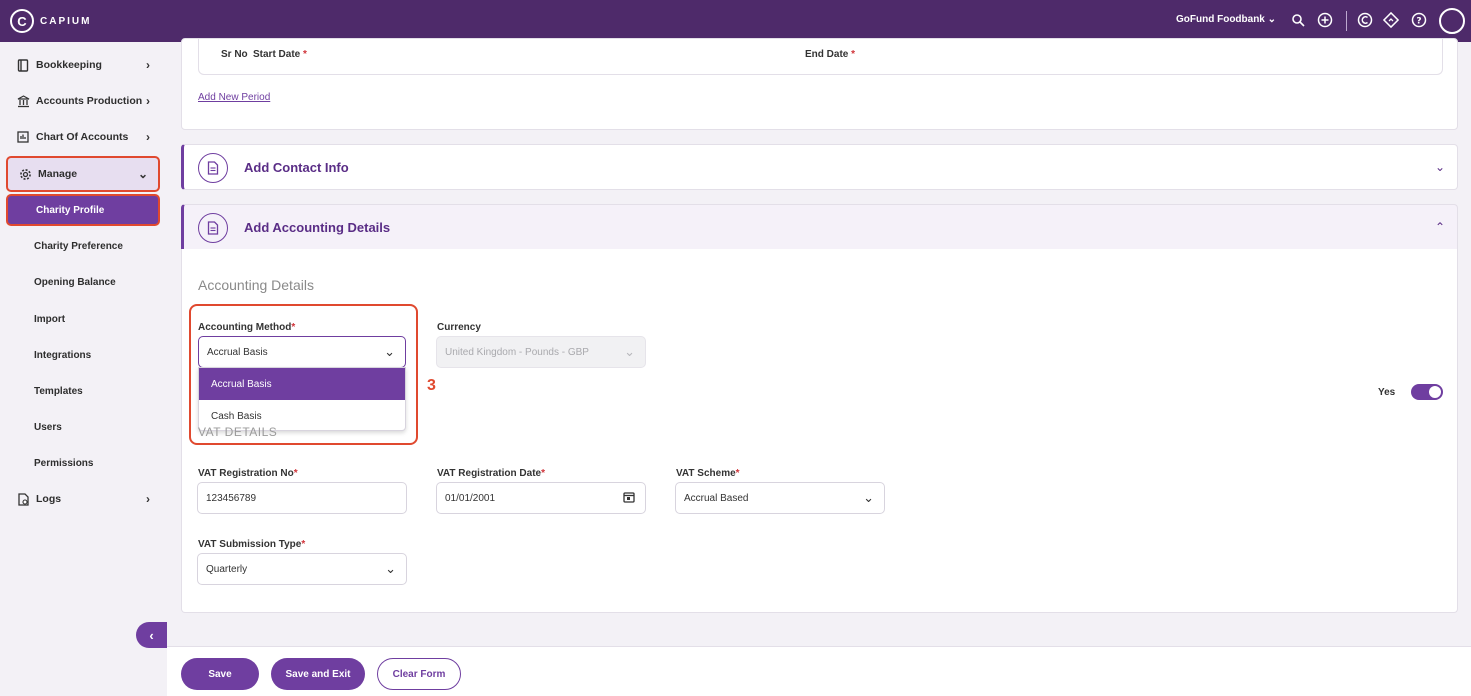  What do you see at coordinates (234, 97) in the screenshot?
I see `add-new-period-link: Add New Period` at bounding box center [234, 97].